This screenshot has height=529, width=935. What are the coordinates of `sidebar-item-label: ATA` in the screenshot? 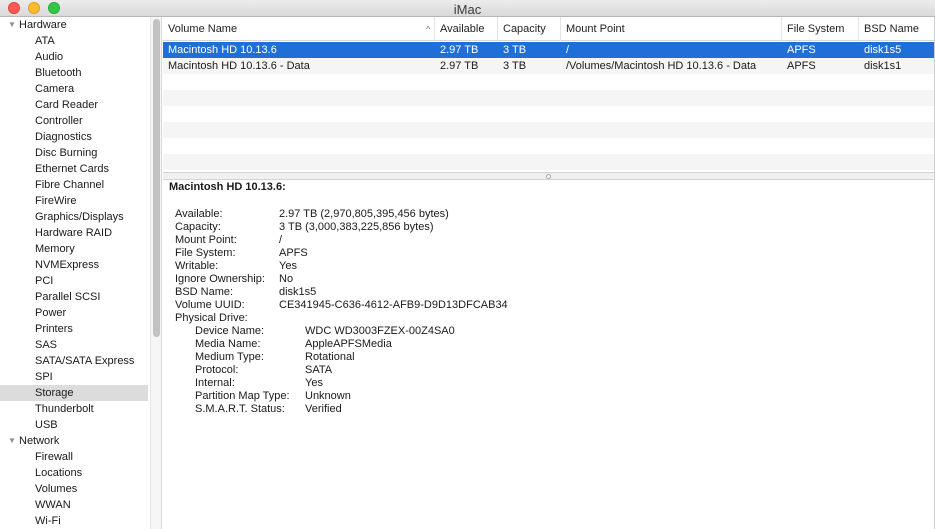 It's located at (45, 41).